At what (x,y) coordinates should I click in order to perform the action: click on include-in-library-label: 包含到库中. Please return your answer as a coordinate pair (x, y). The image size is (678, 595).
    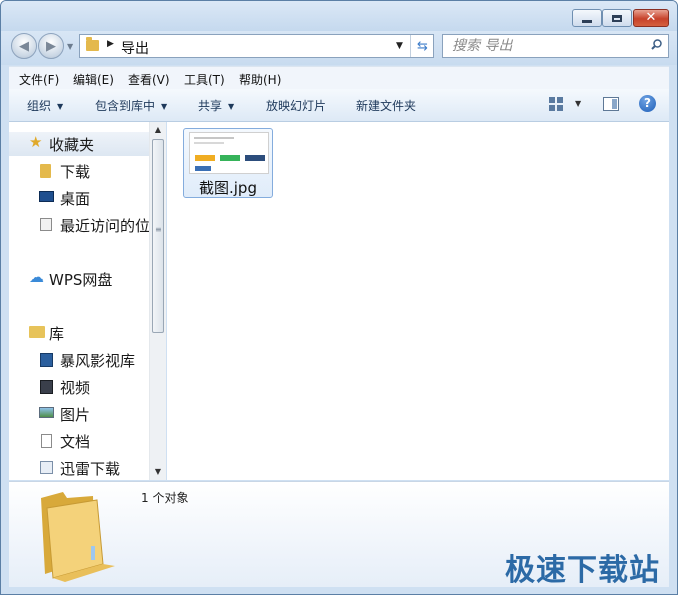
    Looking at the image, I should click on (125, 106).